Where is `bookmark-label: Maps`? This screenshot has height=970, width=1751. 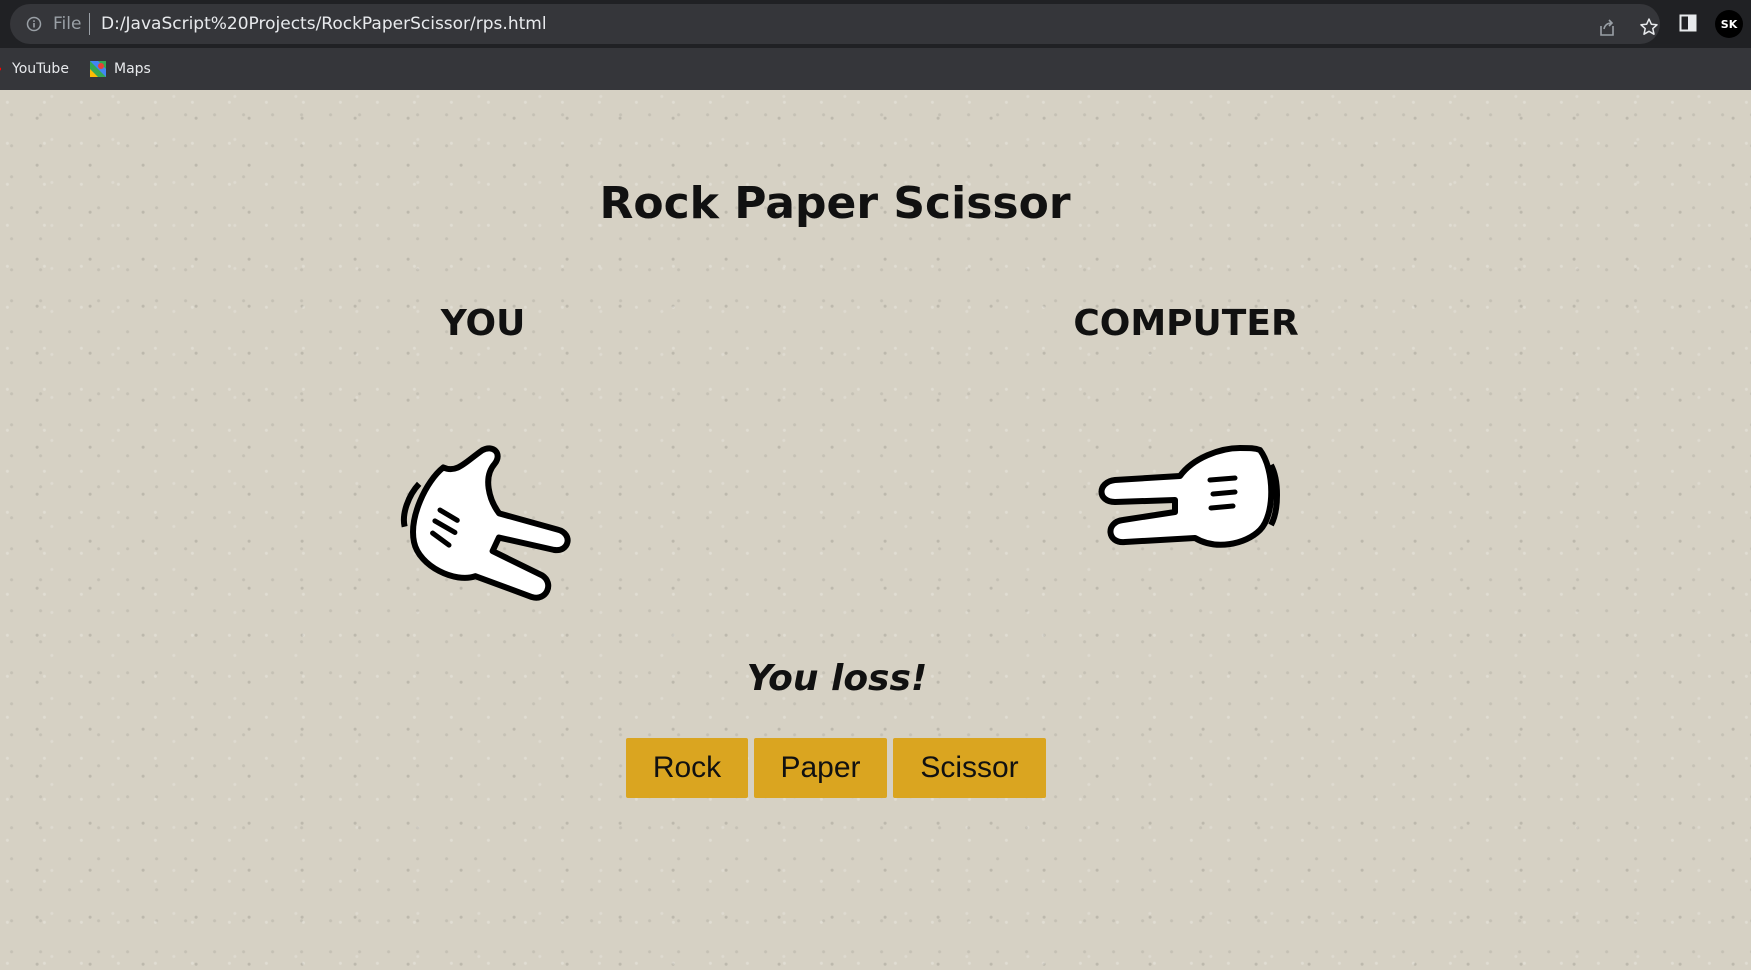 bookmark-label: Maps is located at coordinates (132, 69).